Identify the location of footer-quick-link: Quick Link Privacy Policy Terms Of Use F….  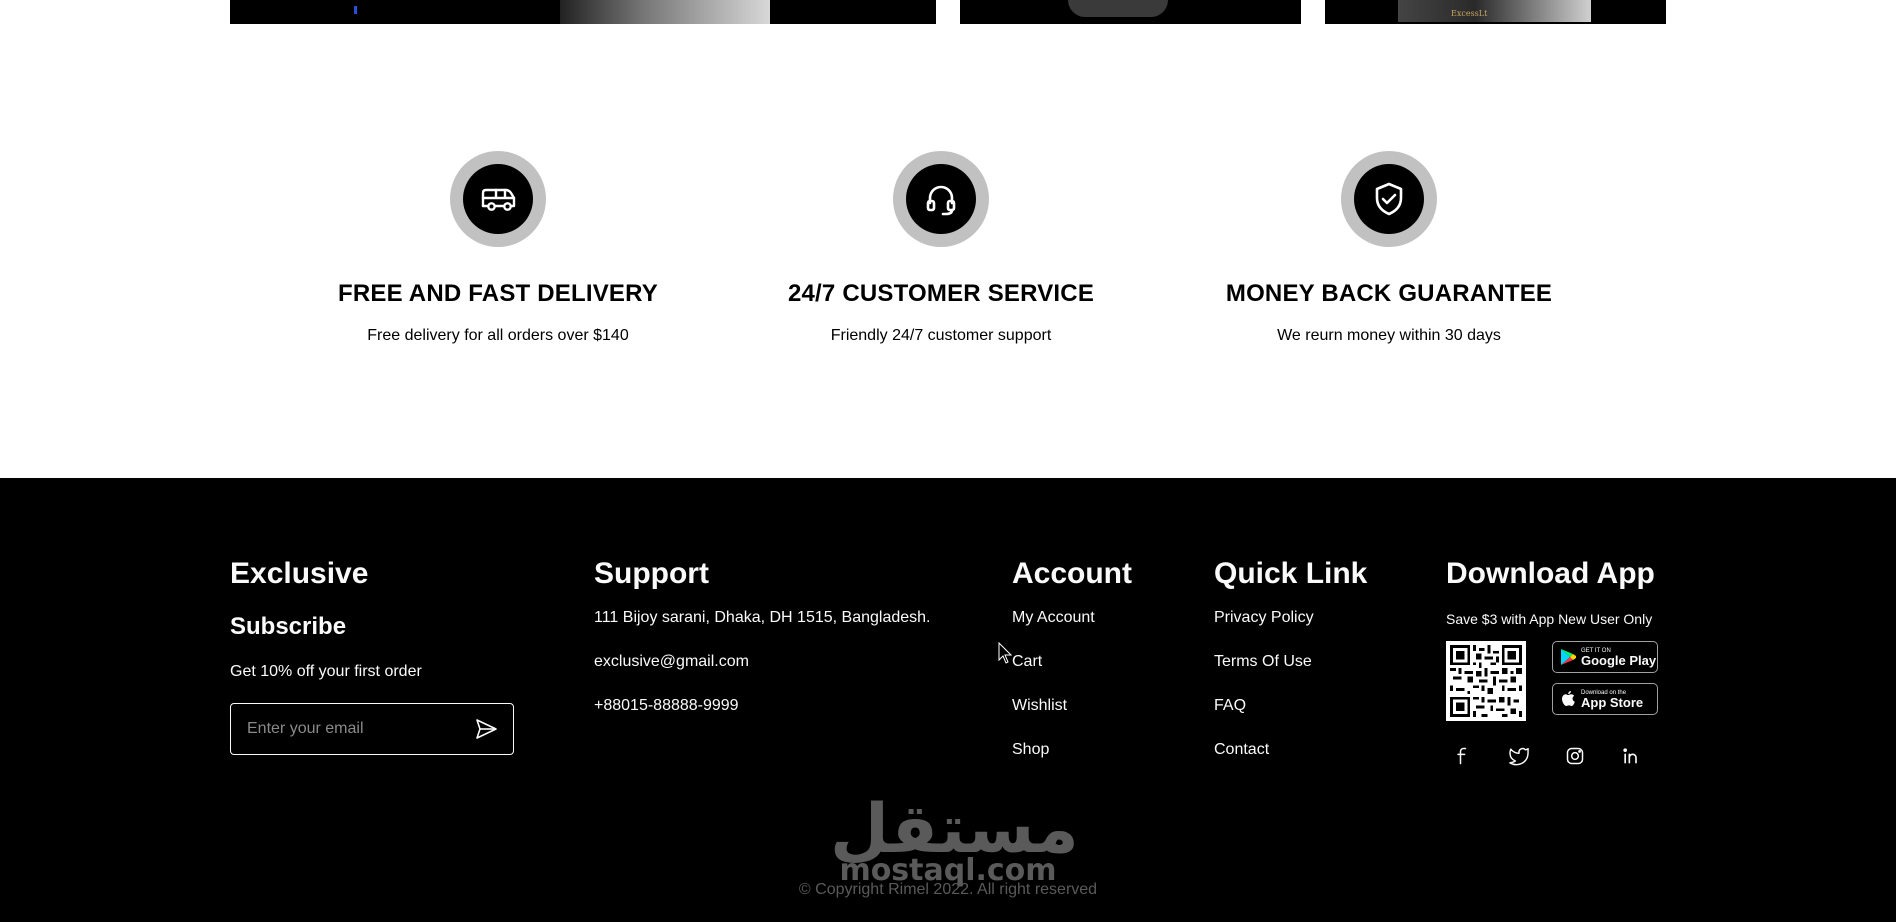
(1290, 672).